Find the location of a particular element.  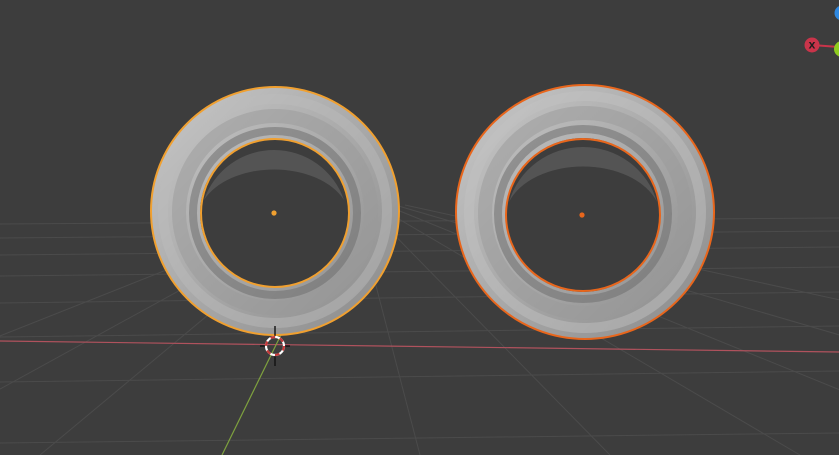

x-axis-line is located at coordinates (419, 346).